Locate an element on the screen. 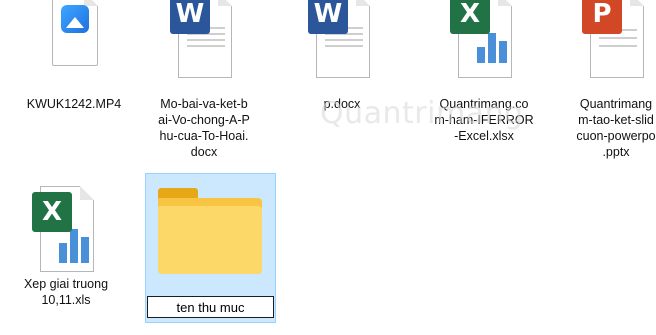  file-item-excel: X Xep giai truong 10,11.xls is located at coordinates (66, 247).